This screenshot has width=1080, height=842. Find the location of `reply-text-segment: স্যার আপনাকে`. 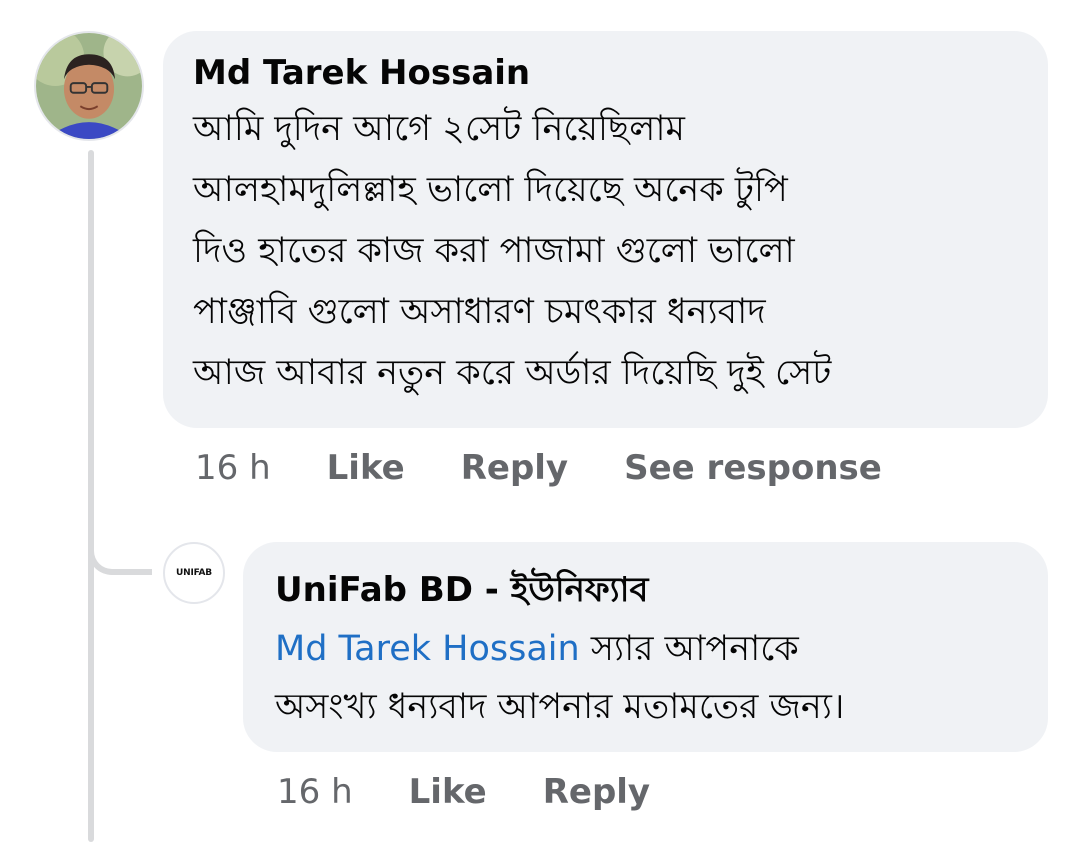

reply-text-segment: স্যার আপনাকে is located at coordinates (689, 649).